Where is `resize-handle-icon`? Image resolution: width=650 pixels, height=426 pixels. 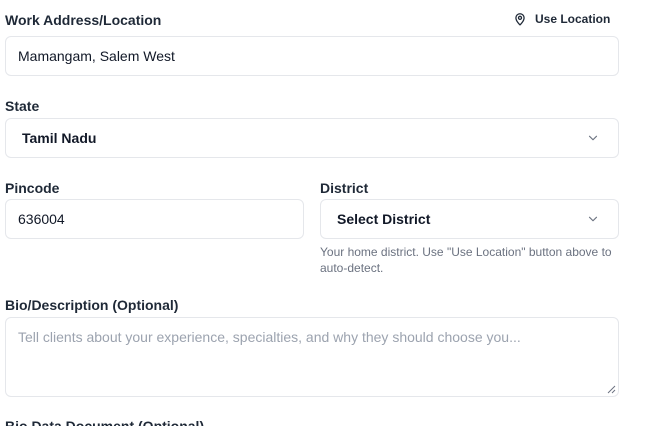
resize-handle-icon is located at coordinates (611, 389).